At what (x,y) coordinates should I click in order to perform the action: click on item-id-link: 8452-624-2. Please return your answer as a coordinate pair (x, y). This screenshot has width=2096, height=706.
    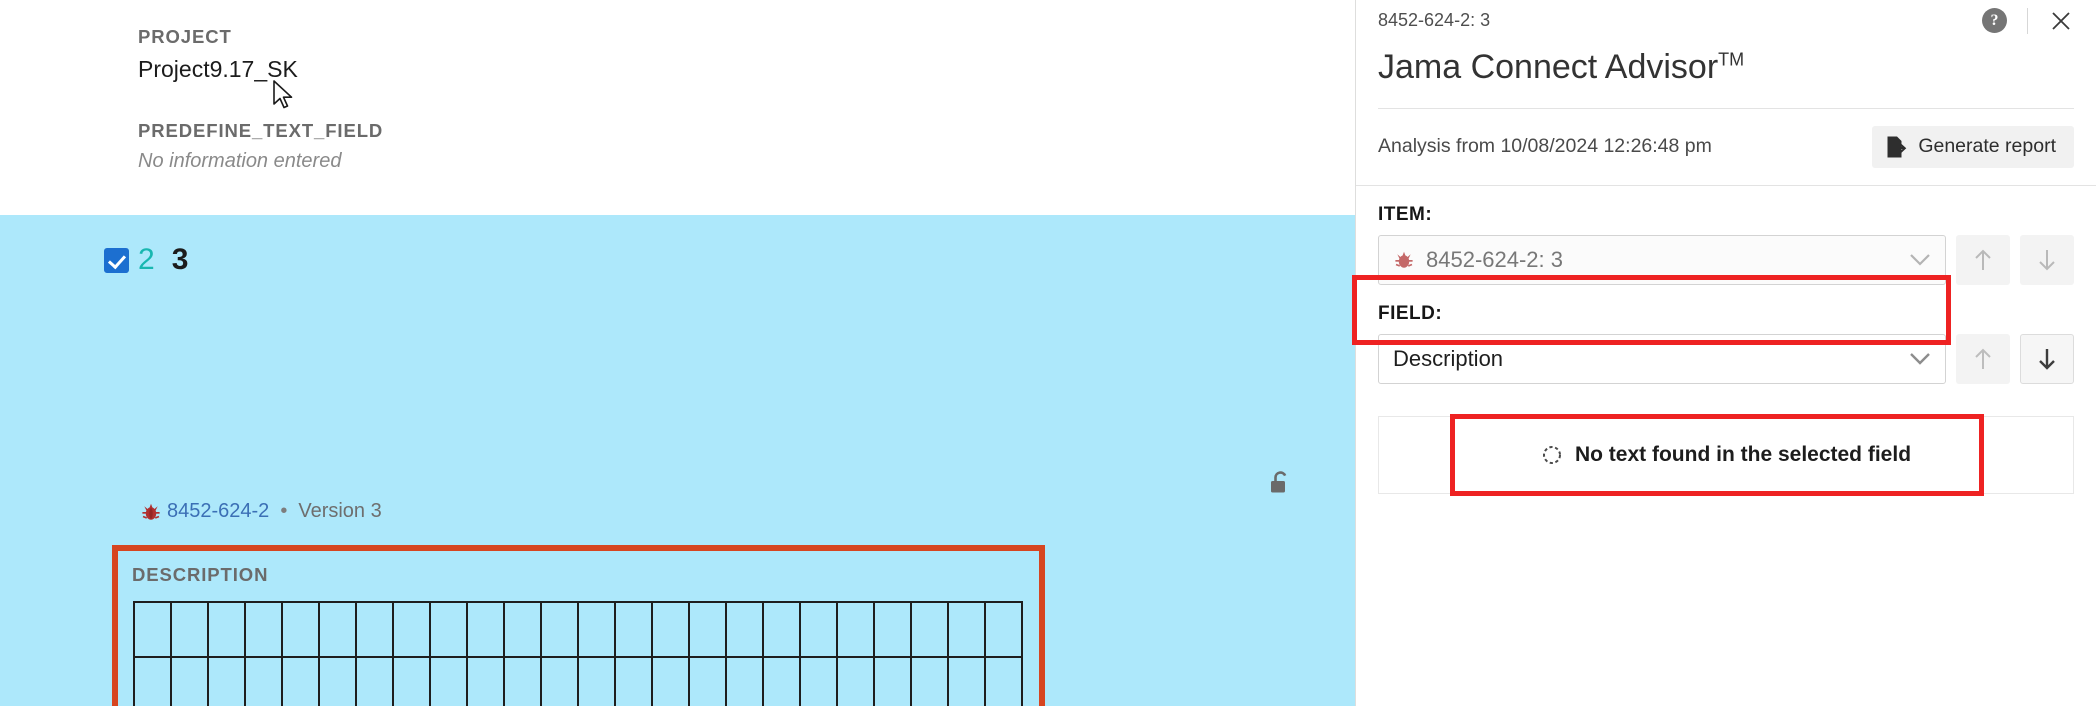
    Looking at the image, I should click on (218, 511).